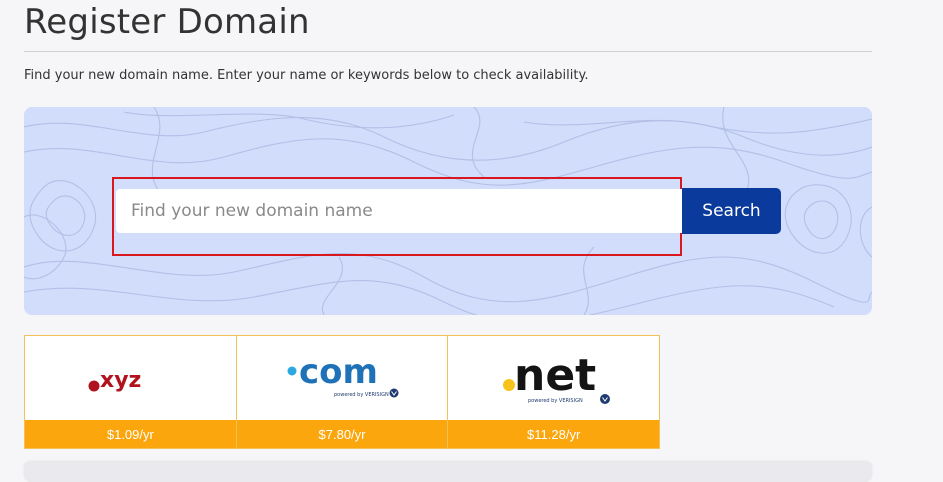  I want to click on xyz-logo-icon: xyz, so click(115, 380).